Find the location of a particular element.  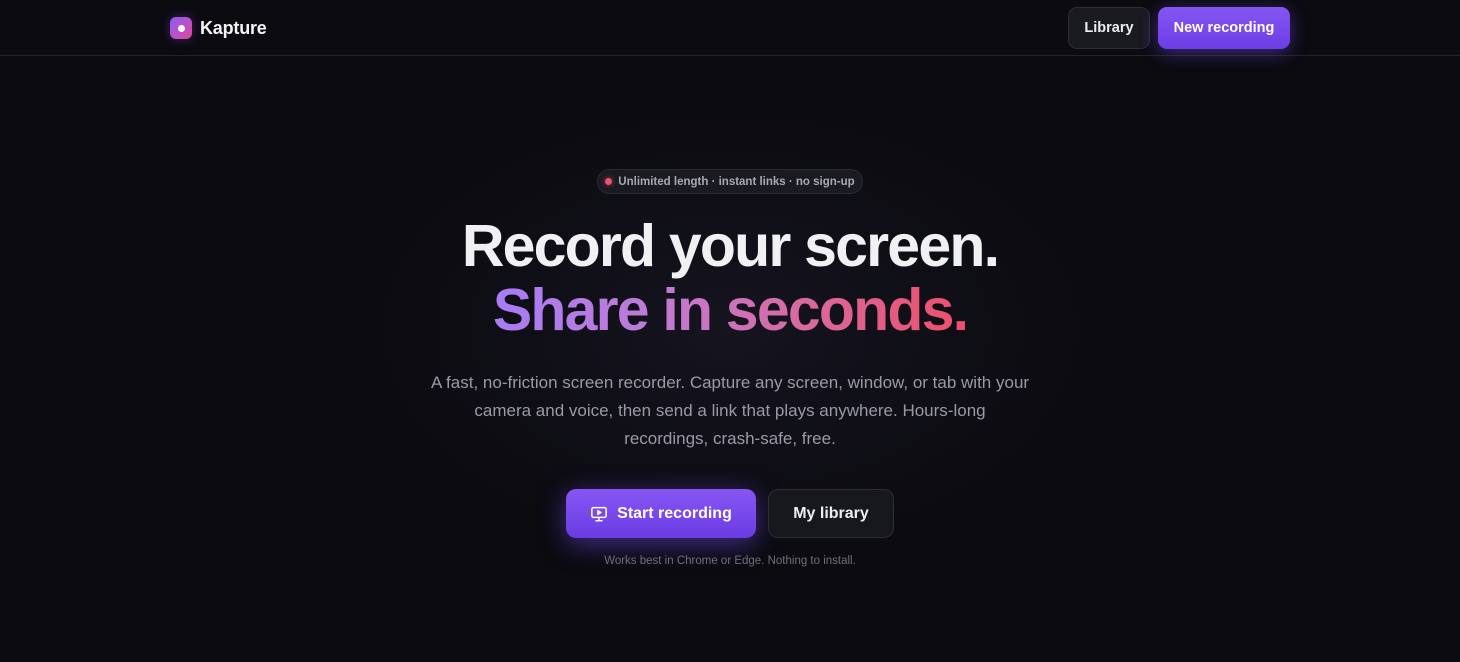

my-library-label: My library is located at coordinates (831, 513).